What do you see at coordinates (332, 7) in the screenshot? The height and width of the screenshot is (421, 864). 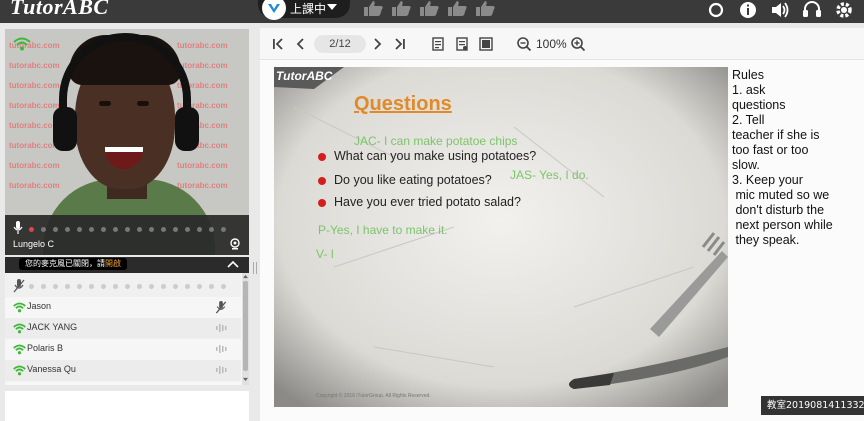 I see `chevron-down-icon` at bounding box center [332, 7].